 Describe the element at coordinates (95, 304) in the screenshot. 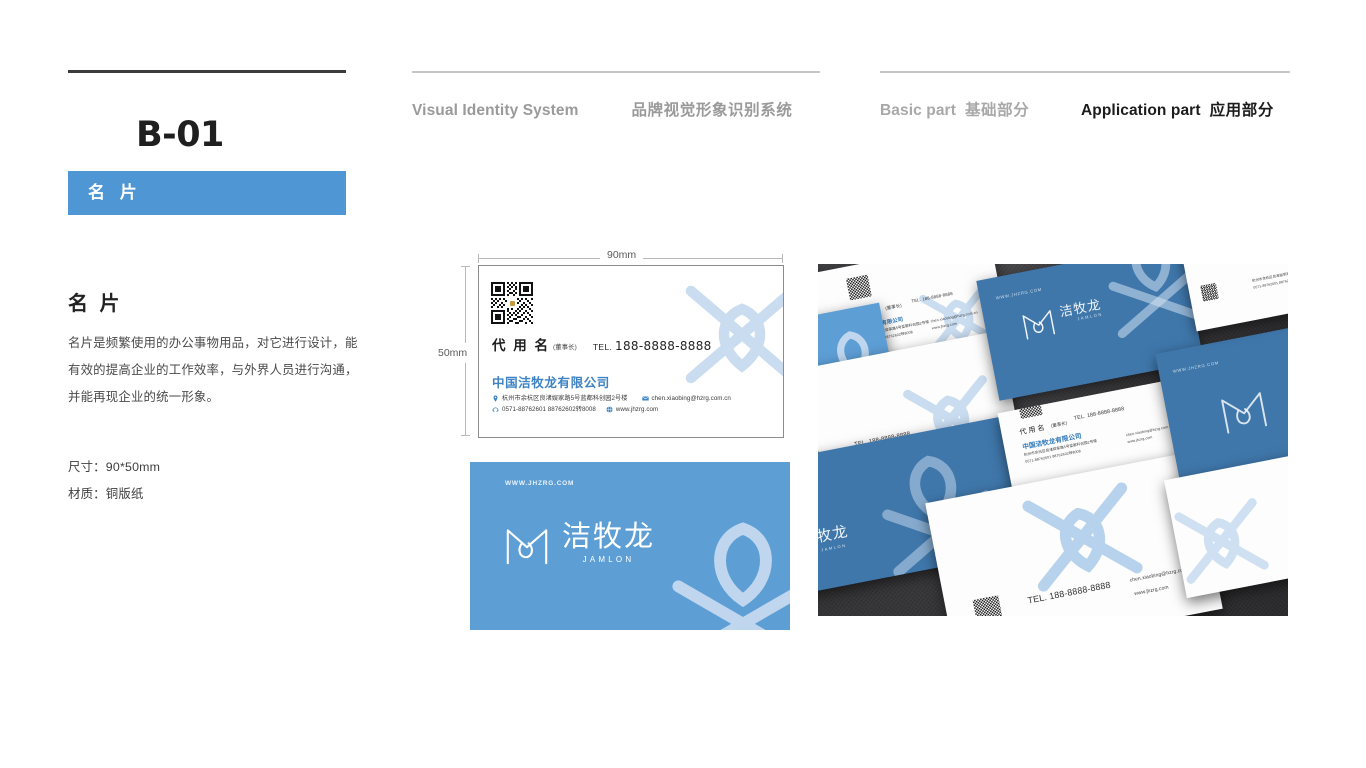

I see `section-heading: 名 片` at that location.